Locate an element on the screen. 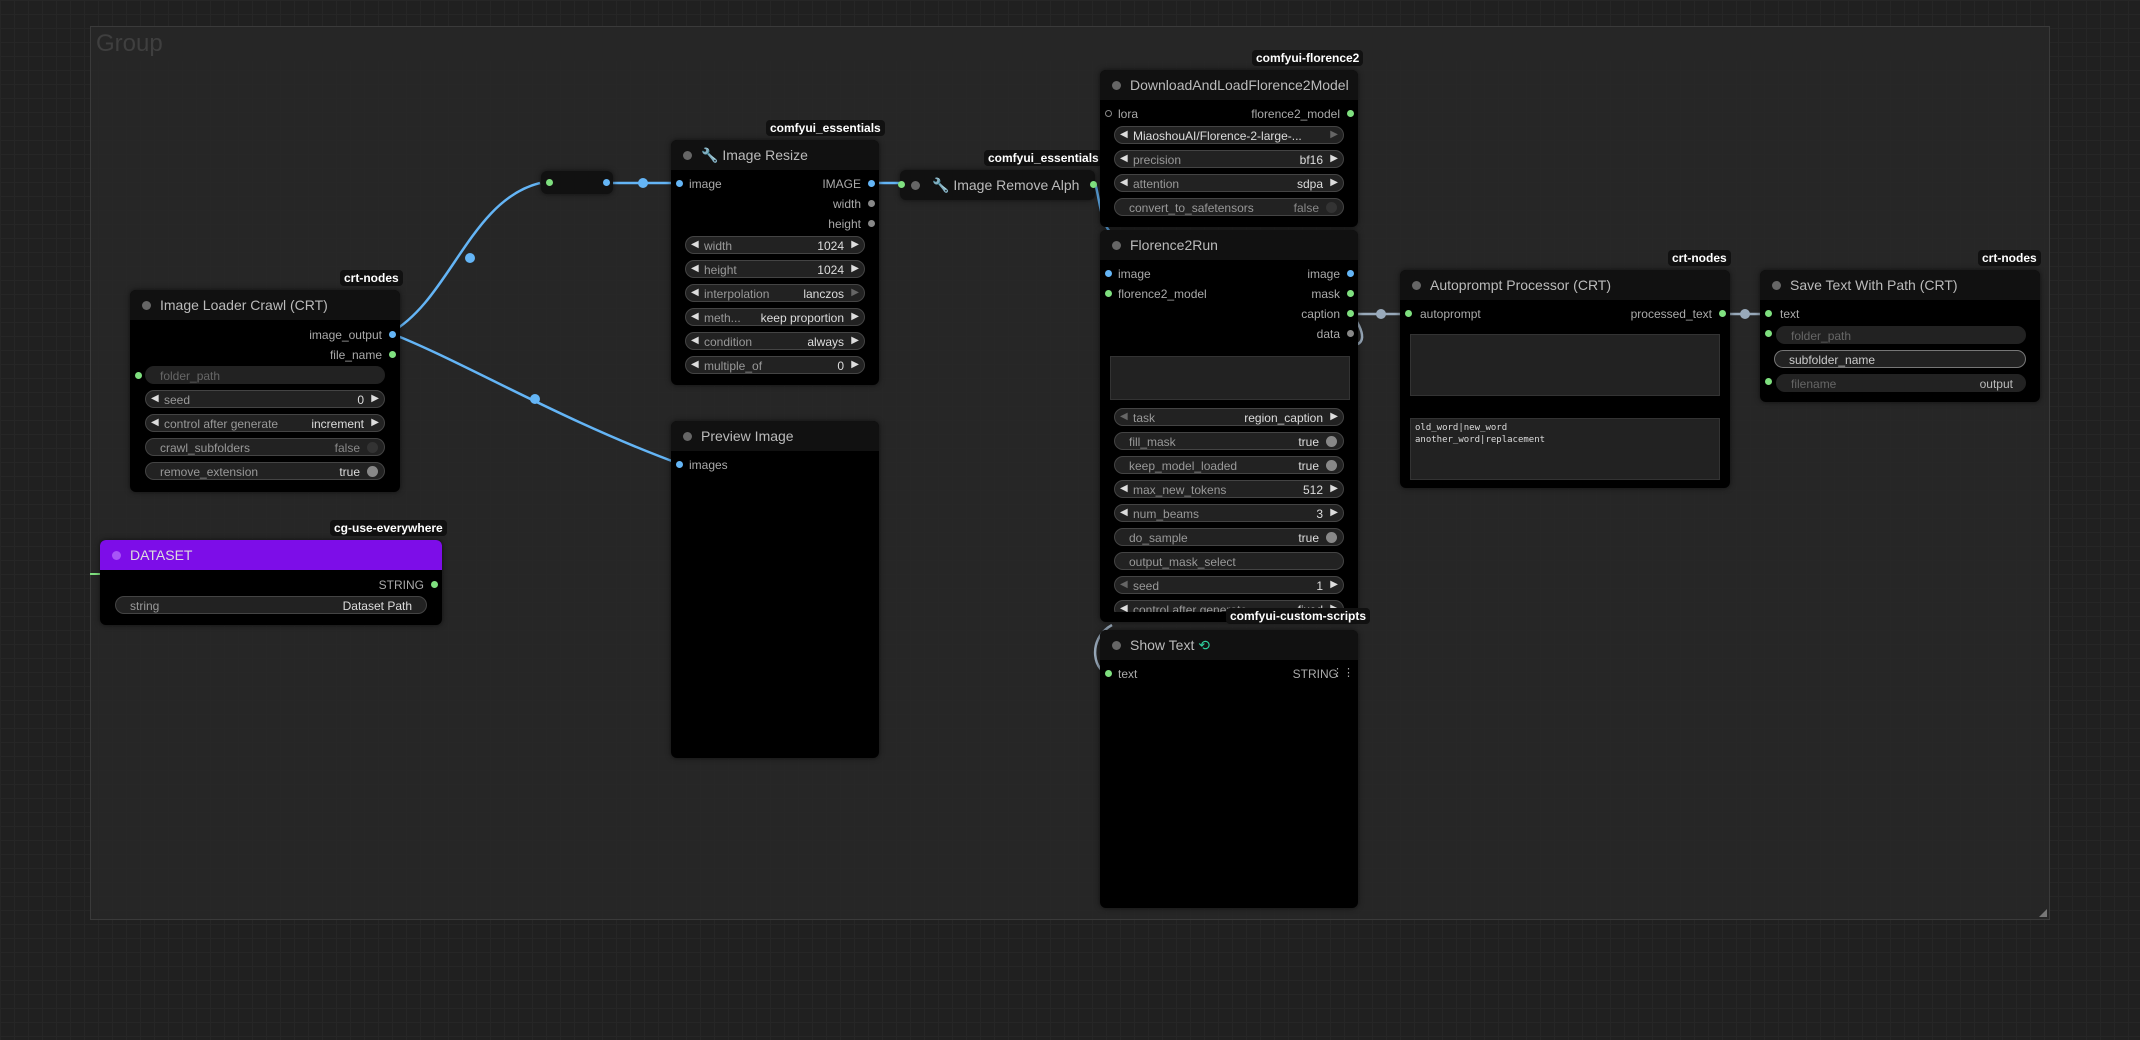 Image resolution: width=2140 pixels, height=1040 pixels. subfolder-name-input: subfolder_name is located at coordinates (1900, 359).